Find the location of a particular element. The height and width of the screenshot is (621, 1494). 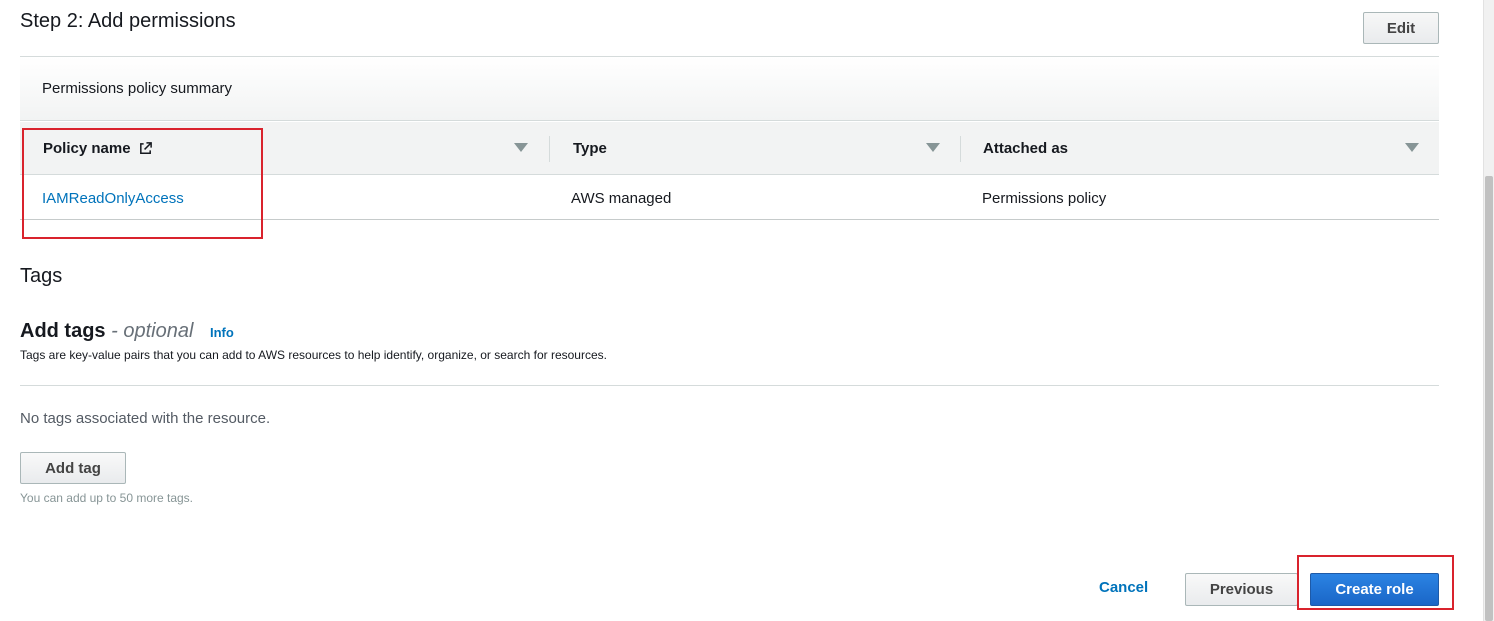

scrollbar-thumb is located at coordinates (1489, 398).